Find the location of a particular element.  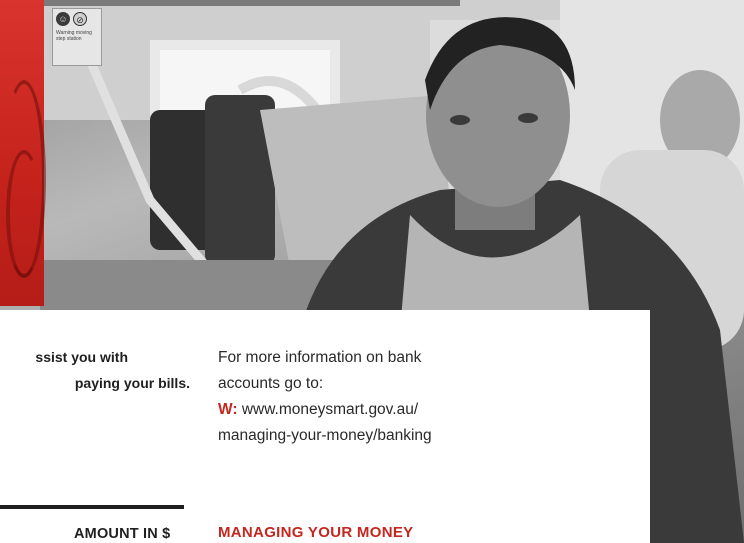

sticker-text: Warning moving step station is located at coordinates (74, 36).